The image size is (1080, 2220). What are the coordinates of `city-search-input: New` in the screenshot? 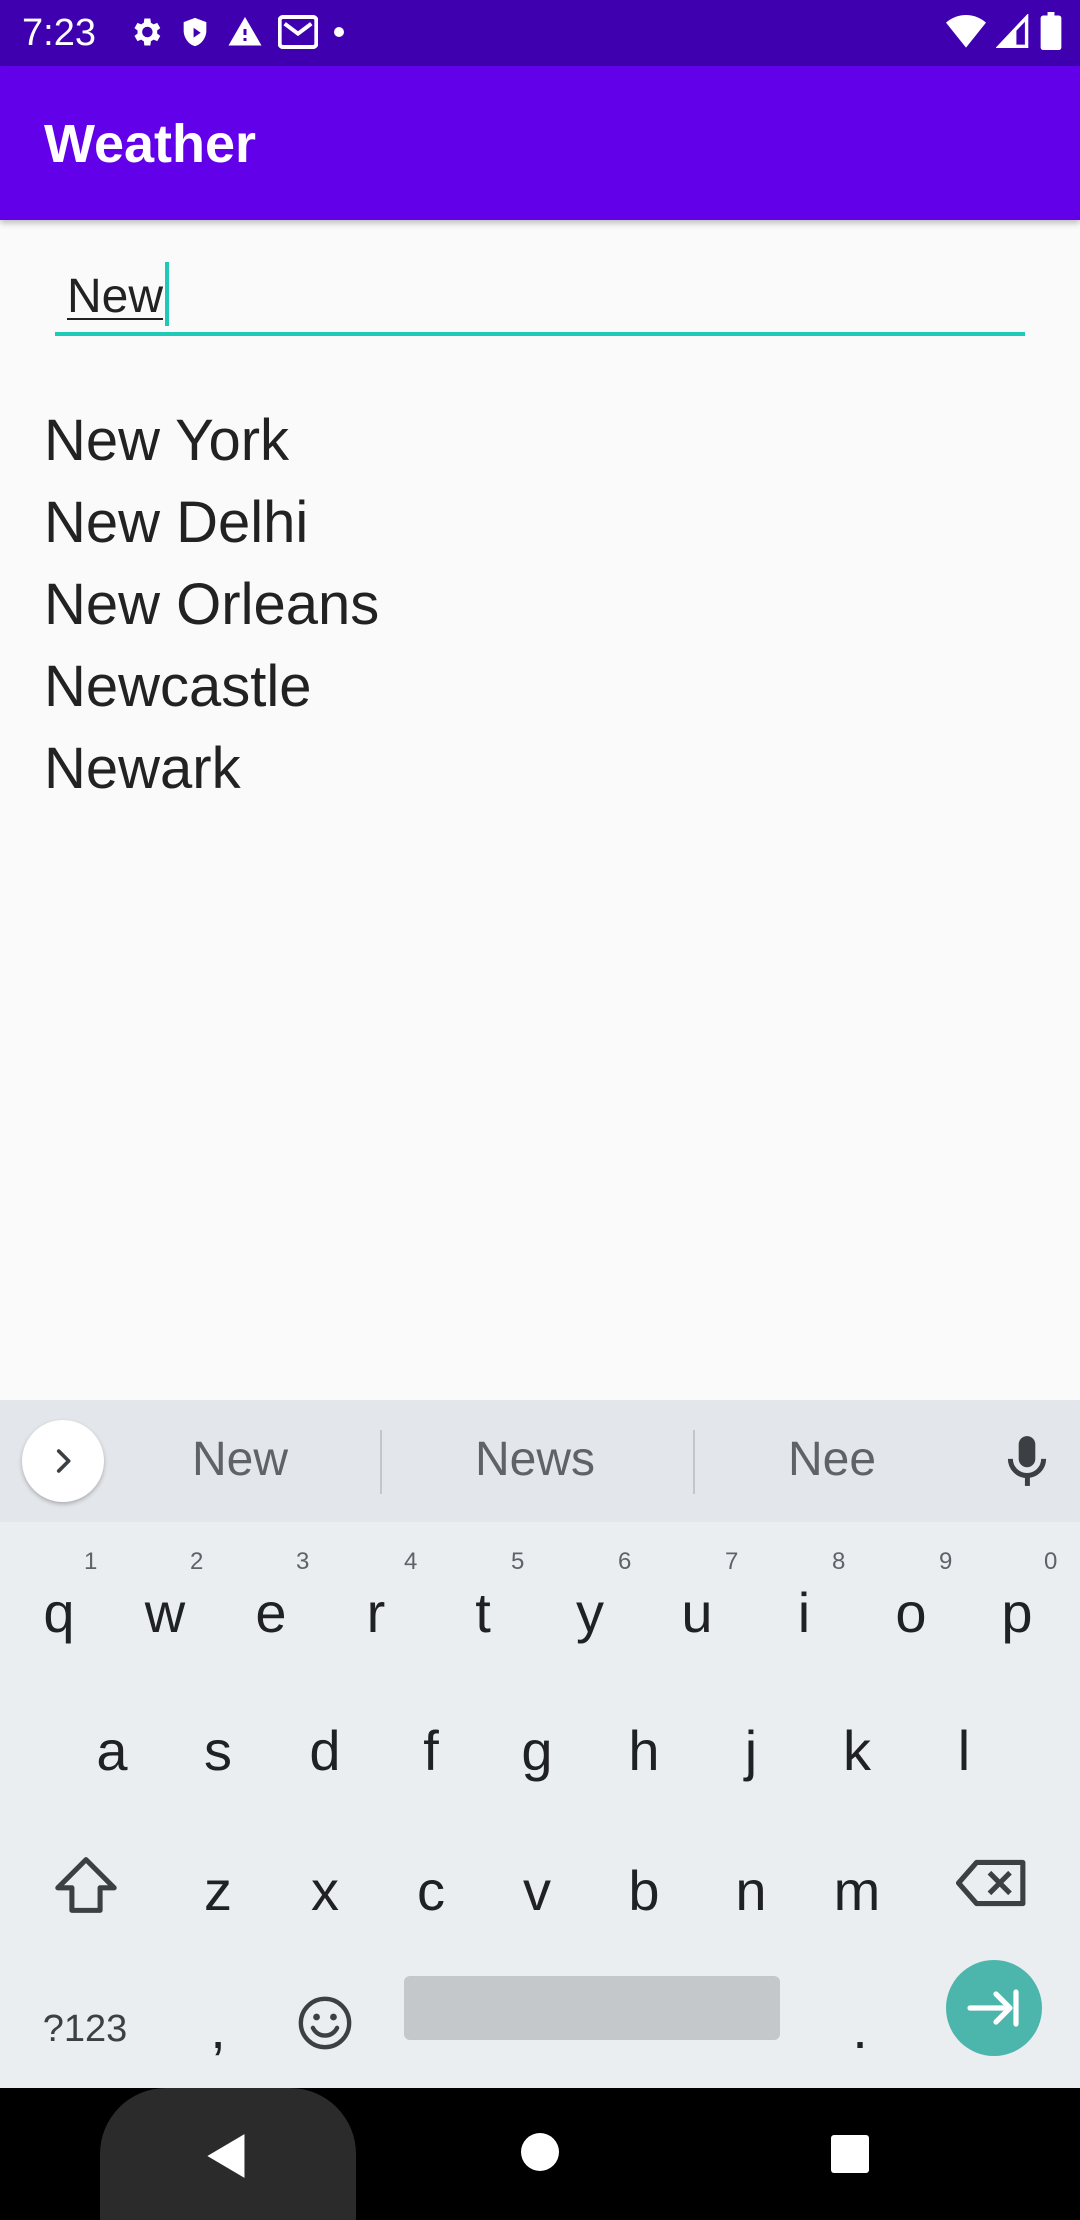 It's located at (540, 293).